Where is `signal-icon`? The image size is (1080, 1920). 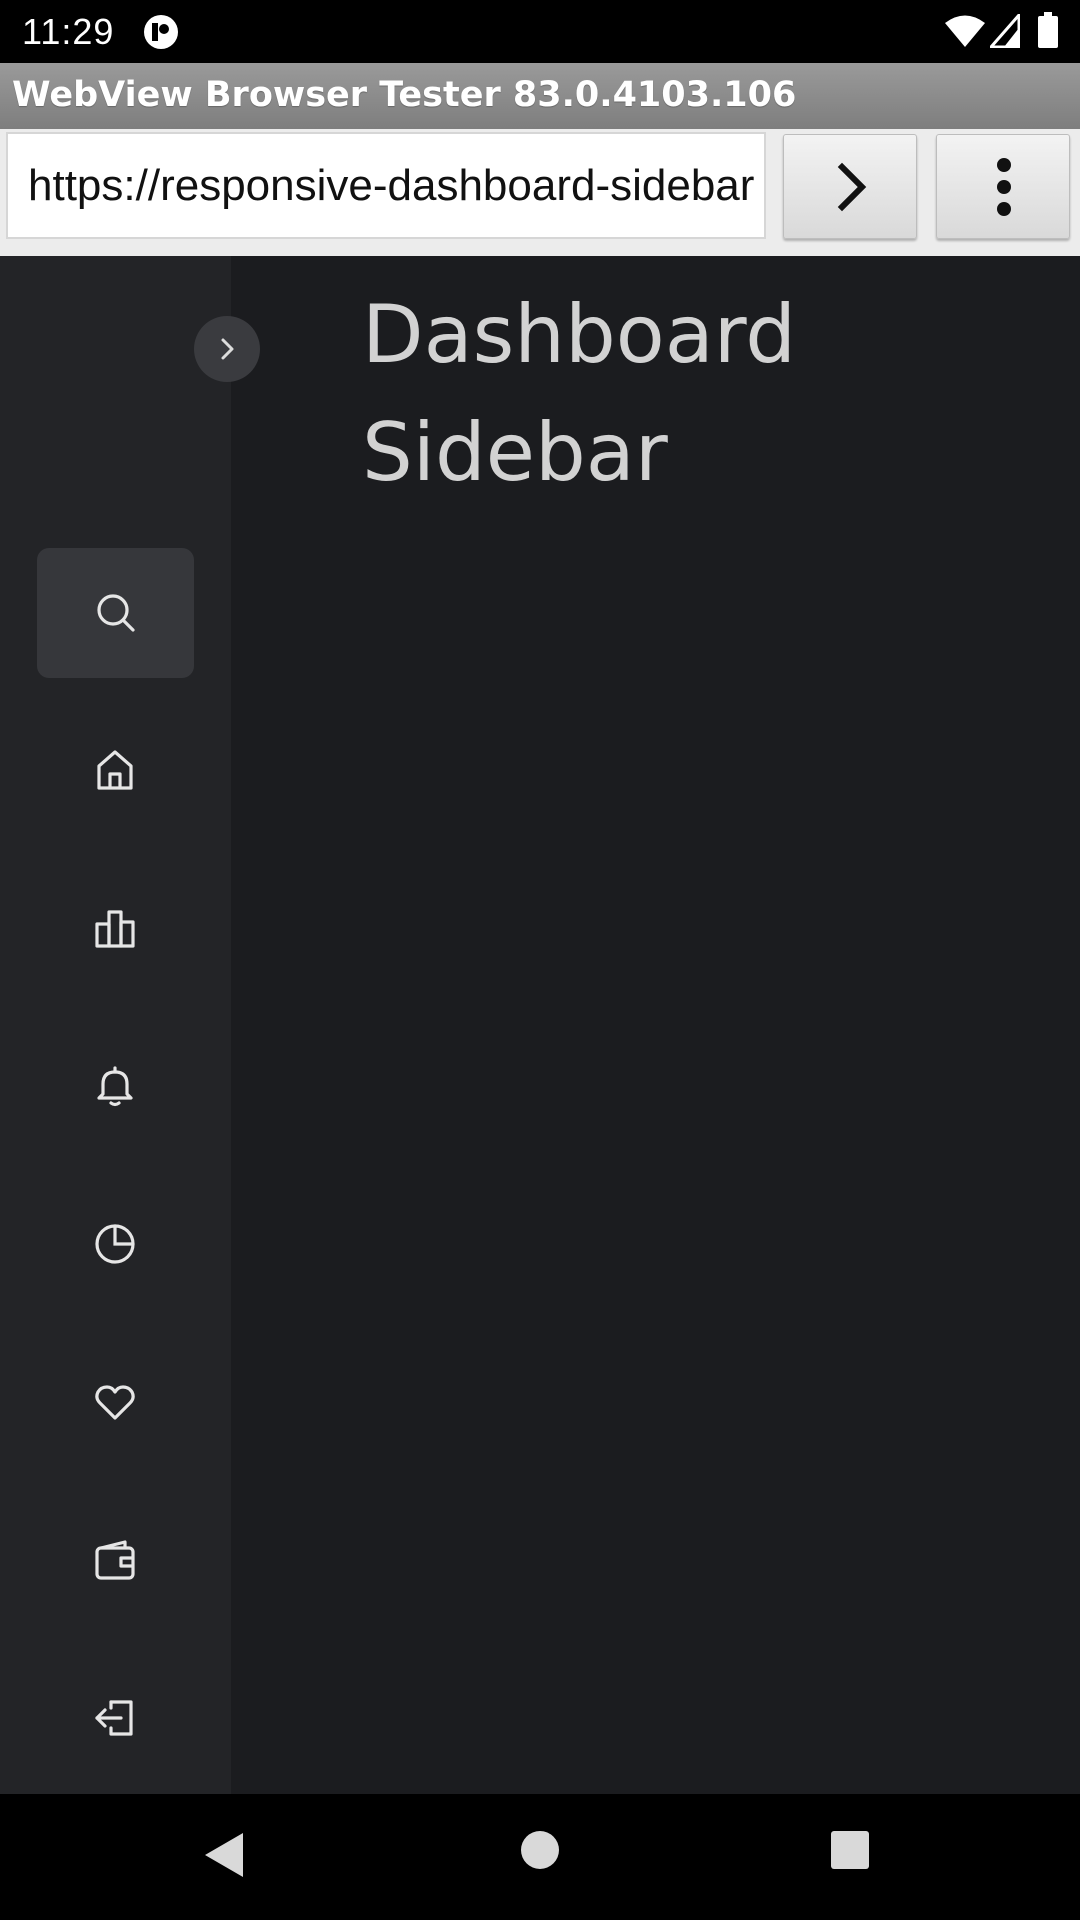 signal-icon is located at coordinates (1005, 31).